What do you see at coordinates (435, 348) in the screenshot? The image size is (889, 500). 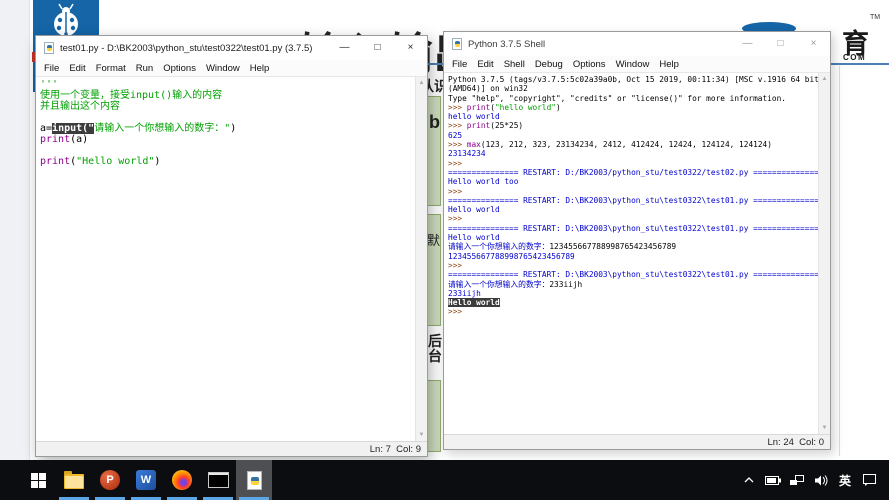 I see `slide-text-fragment: 后台` at bounding box center [435, 348].